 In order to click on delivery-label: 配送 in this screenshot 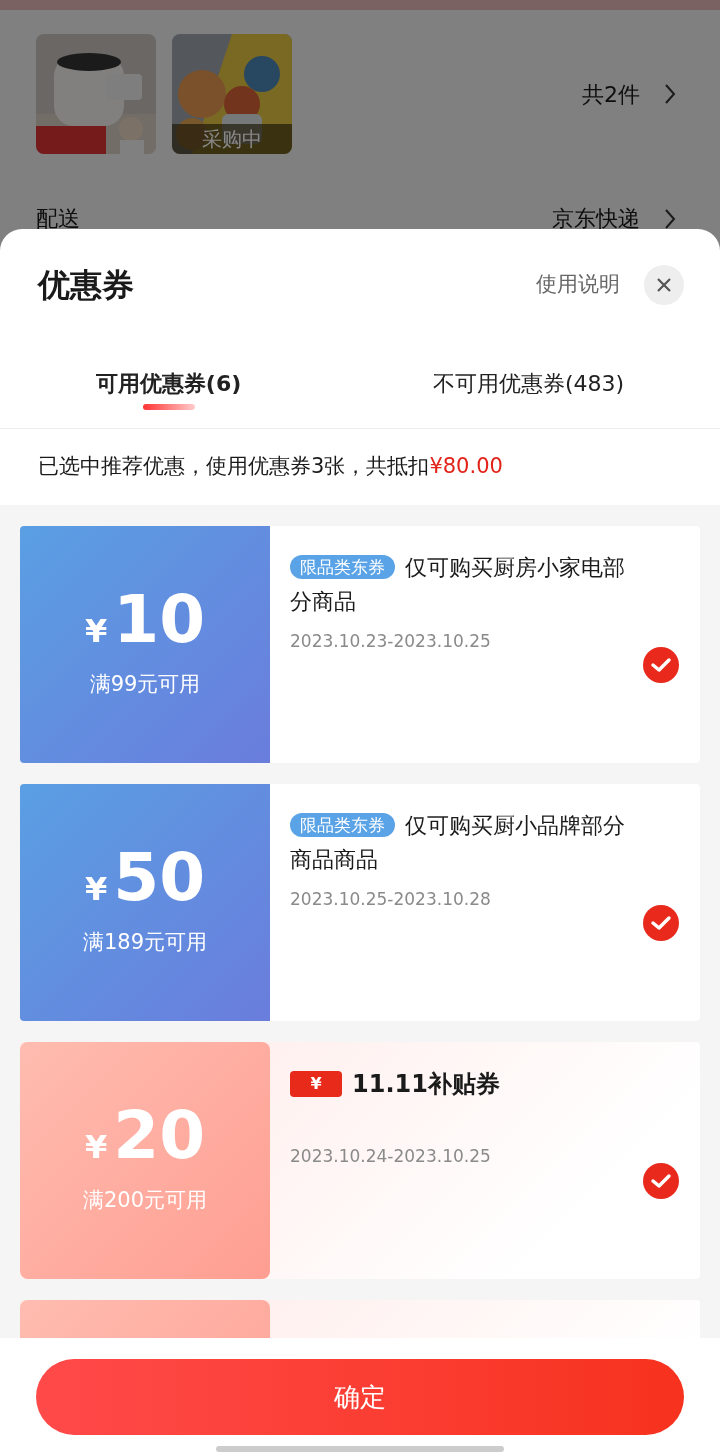, I will do `click(58, 219)`.